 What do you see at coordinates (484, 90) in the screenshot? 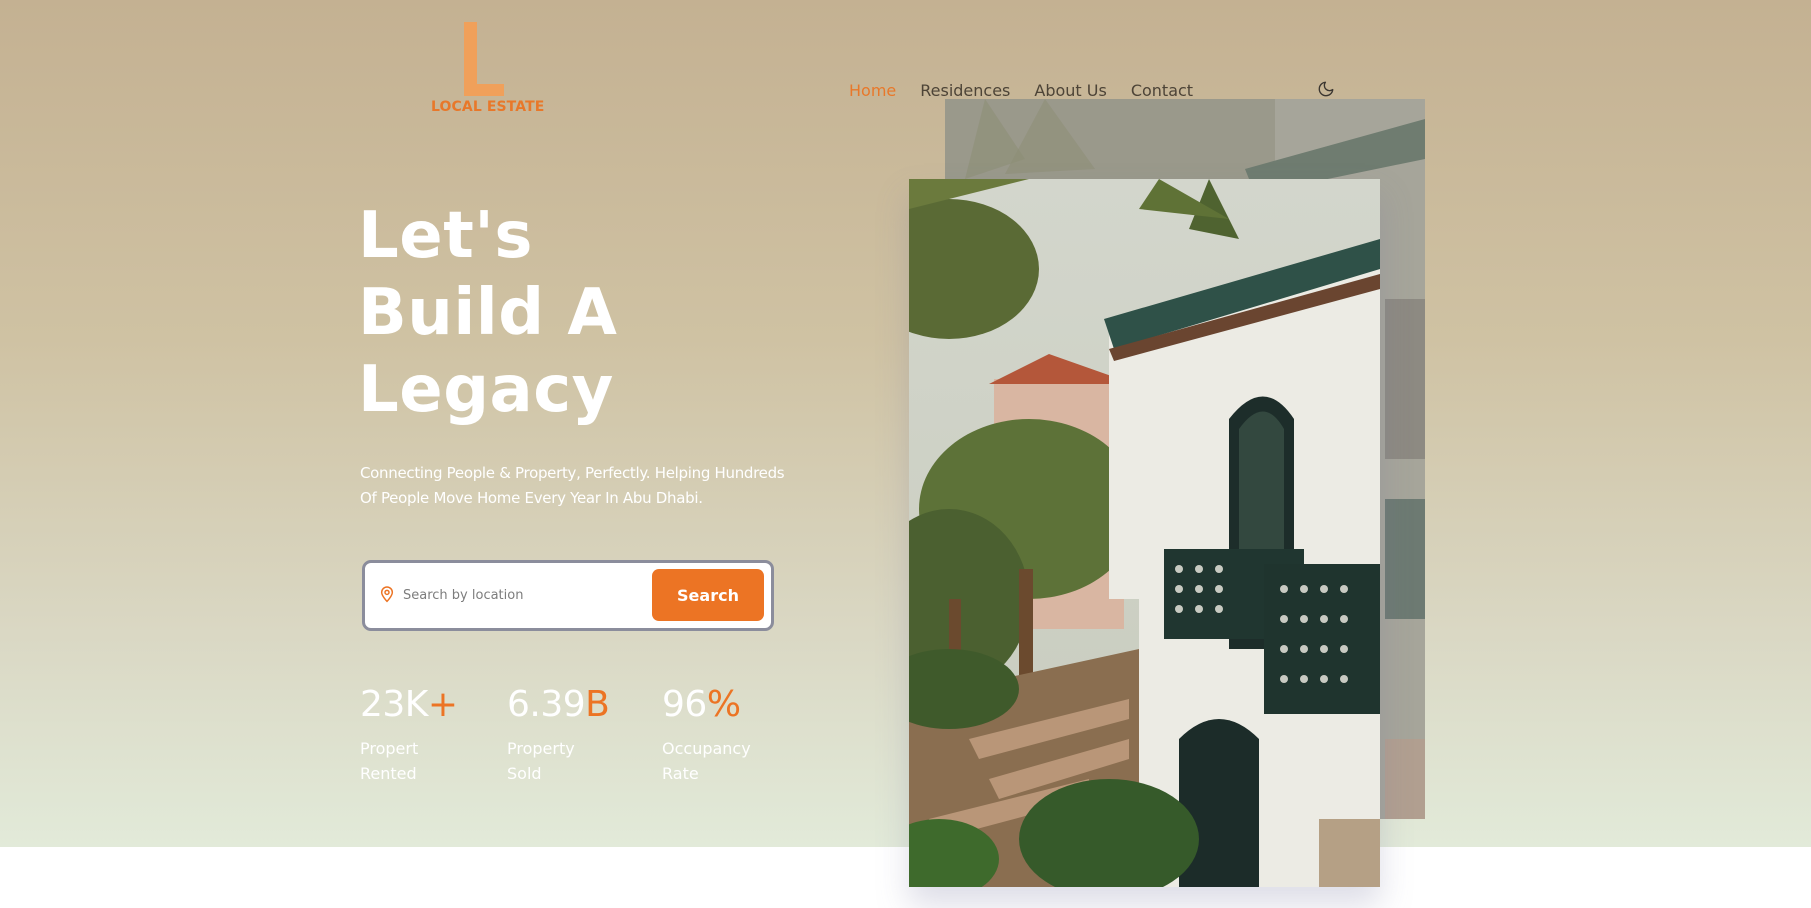
I see `logo-mark-foot` at bounding box center [484, 90].